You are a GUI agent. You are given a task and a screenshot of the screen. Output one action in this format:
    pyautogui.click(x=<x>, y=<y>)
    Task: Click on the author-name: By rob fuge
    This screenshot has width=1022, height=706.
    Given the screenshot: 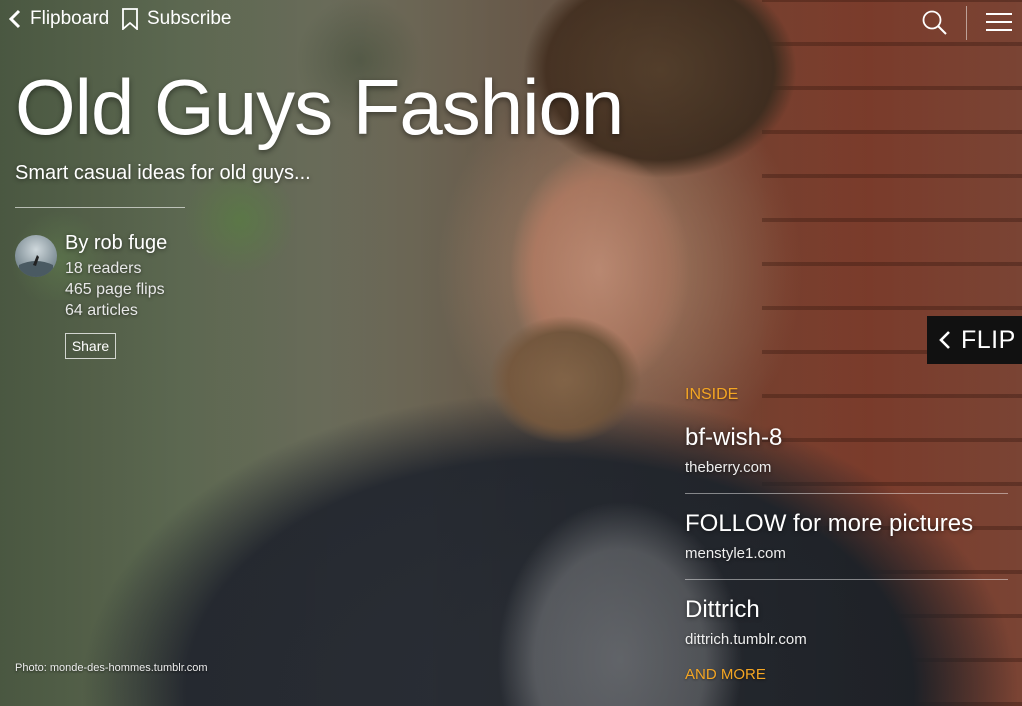 What is the action you would take?
    pyautogui.click(x=116, y=243)
    